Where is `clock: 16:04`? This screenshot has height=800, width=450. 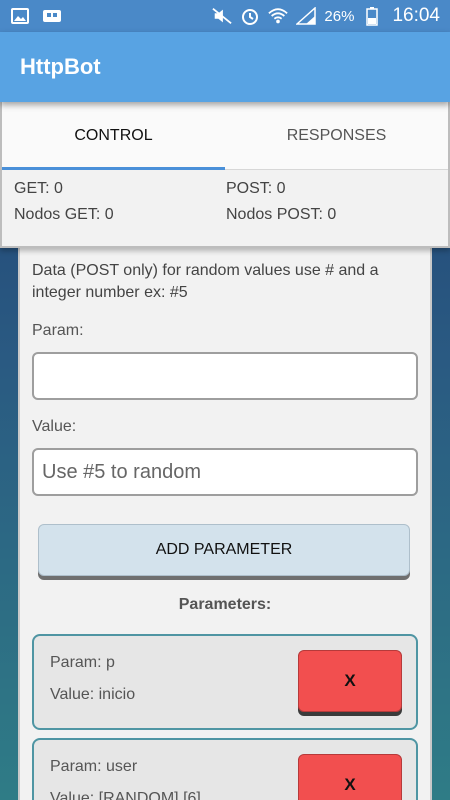 clock: 16:04 is located at coordinates (416, 15).